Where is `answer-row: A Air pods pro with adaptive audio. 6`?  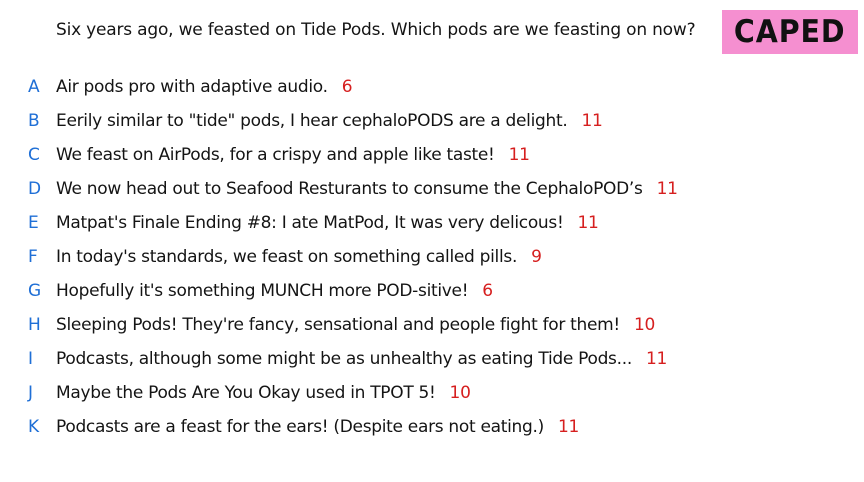
answer-row: A Air pods pro with adaptive audio. 6 is located at coordinates (432, 87).